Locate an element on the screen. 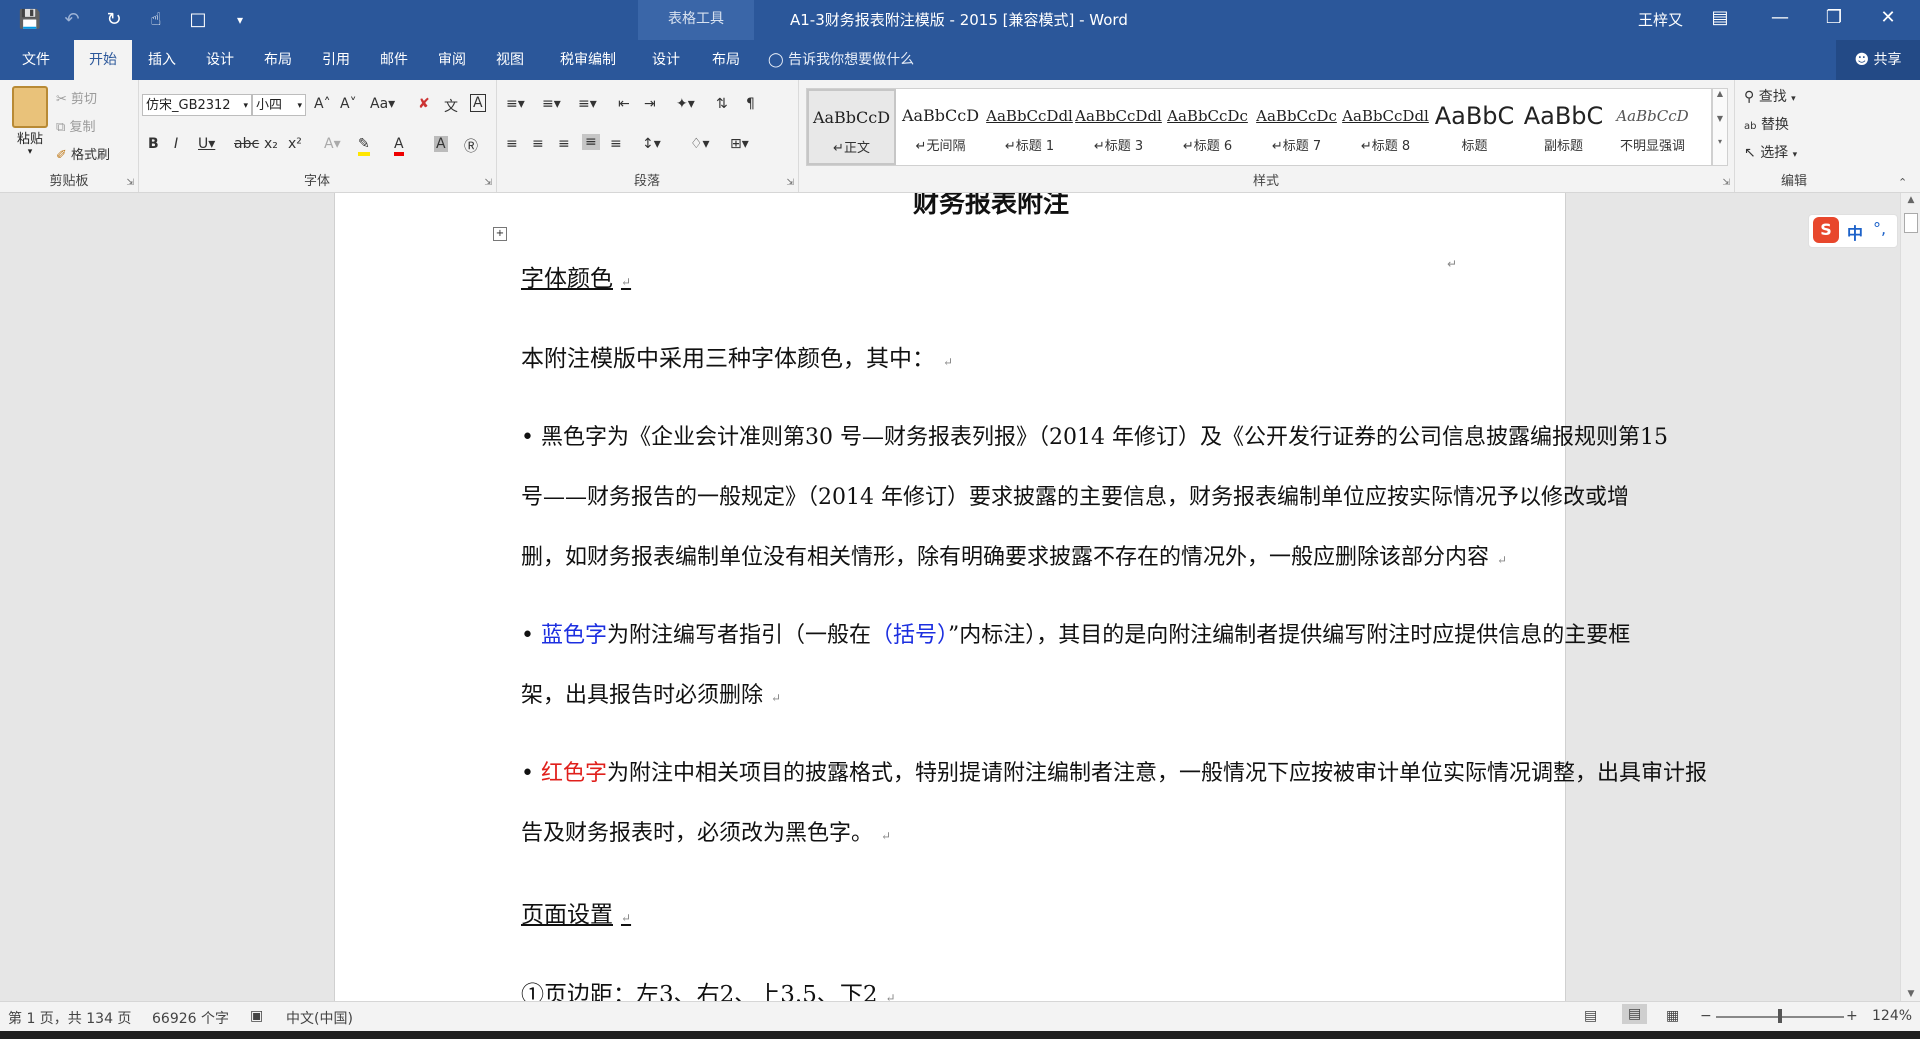 The image size is (1920, 1039). highlight-color-icon: ✎ is located at coordinates (364, 146).